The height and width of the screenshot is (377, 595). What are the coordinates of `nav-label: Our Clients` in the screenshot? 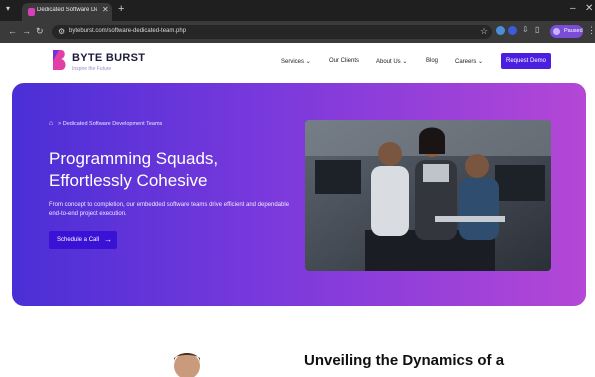 It's located at (344, 61).